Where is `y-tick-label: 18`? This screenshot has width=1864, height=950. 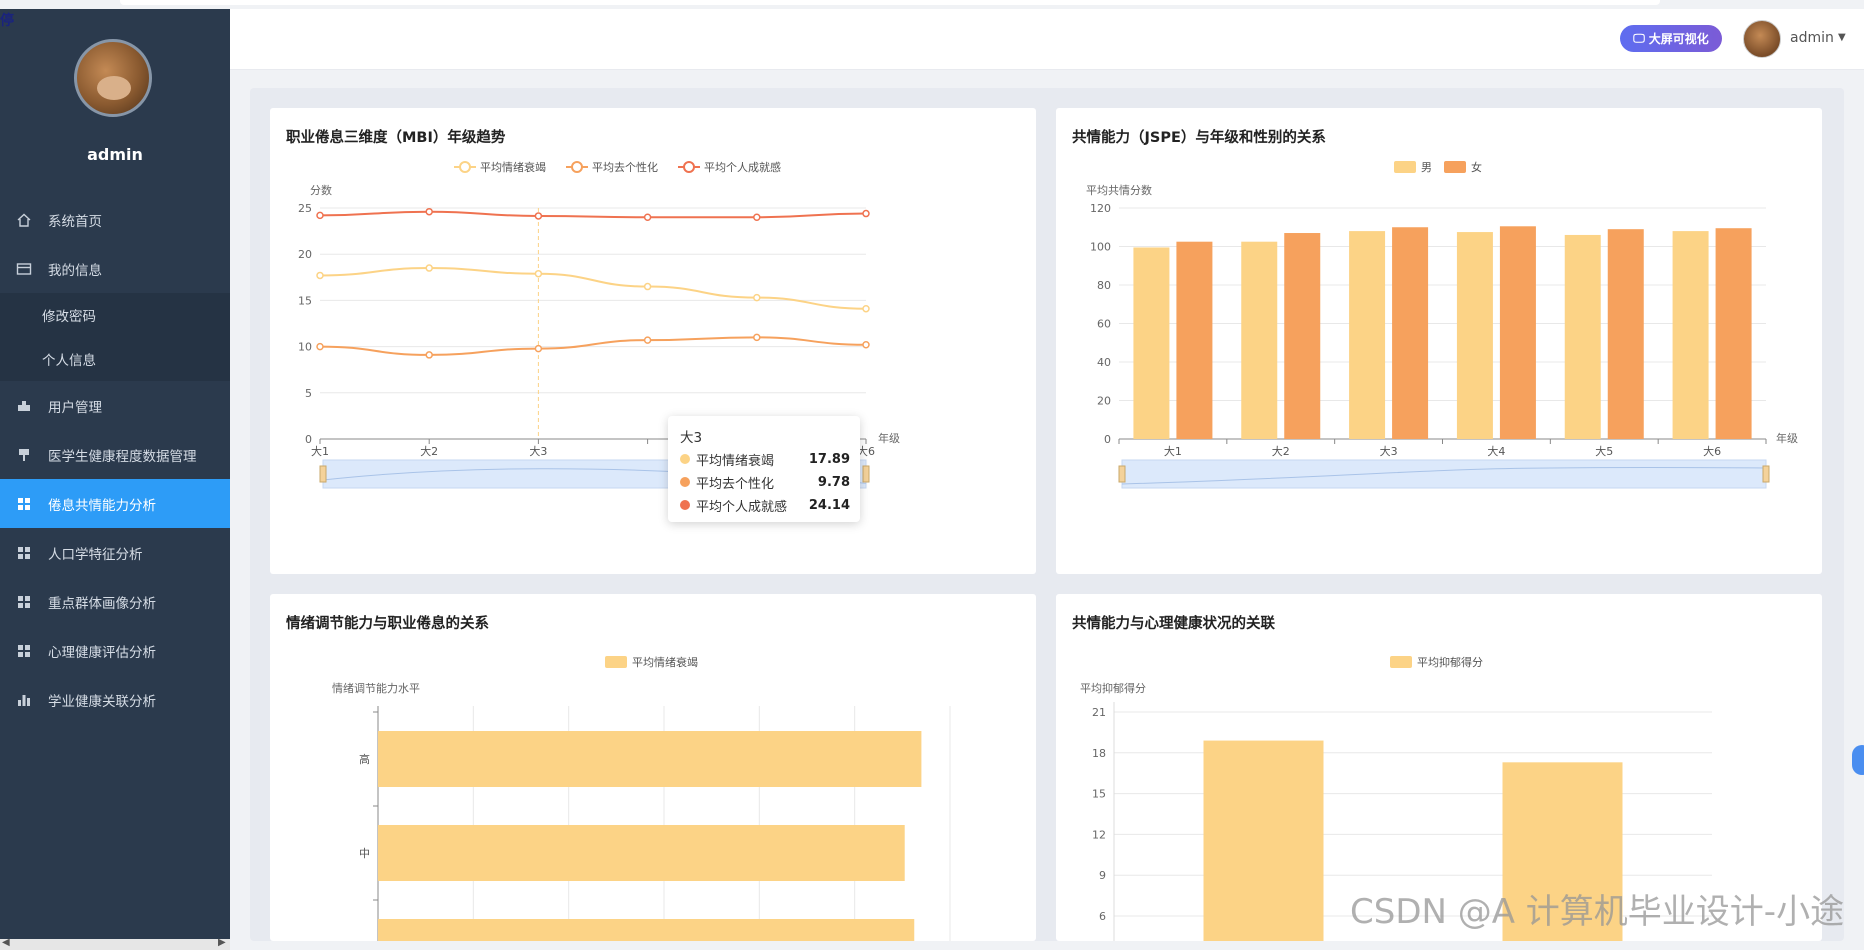 y-tick-label: 18 is located at coordinates (1099, 753).